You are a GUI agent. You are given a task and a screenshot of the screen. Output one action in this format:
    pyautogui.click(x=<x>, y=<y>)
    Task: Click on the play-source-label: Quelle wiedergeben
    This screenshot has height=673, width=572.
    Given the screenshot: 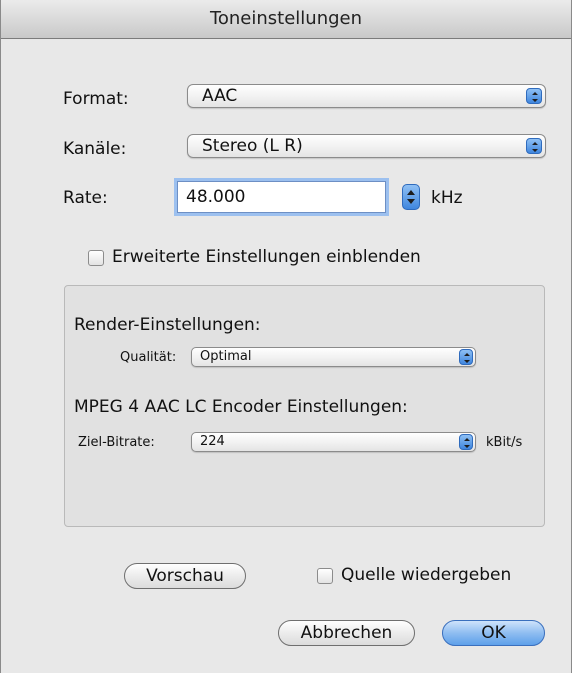 What is the action you would take?
    pyautogui.click(x=426, y=575)
    